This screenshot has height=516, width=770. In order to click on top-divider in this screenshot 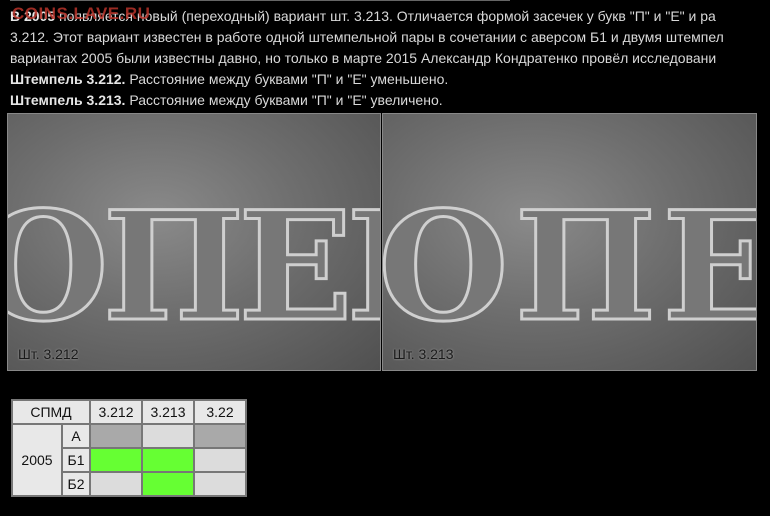, I will do `click(260, 0)`.